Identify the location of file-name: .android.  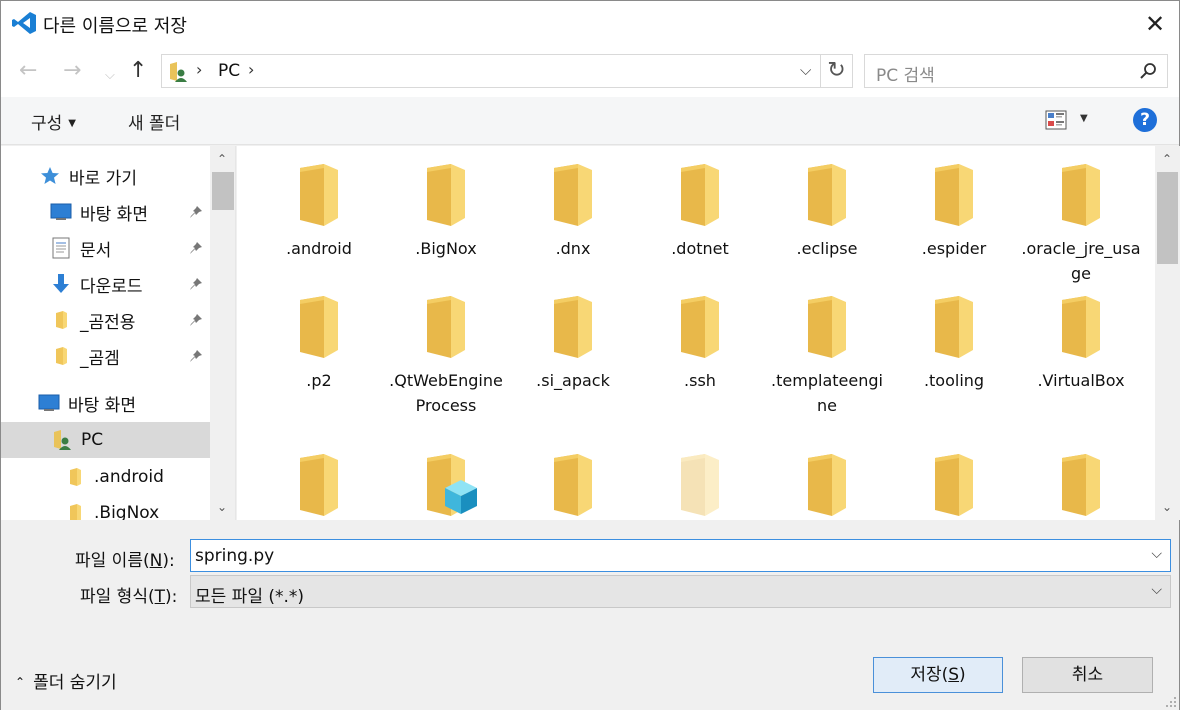
(319, 248).